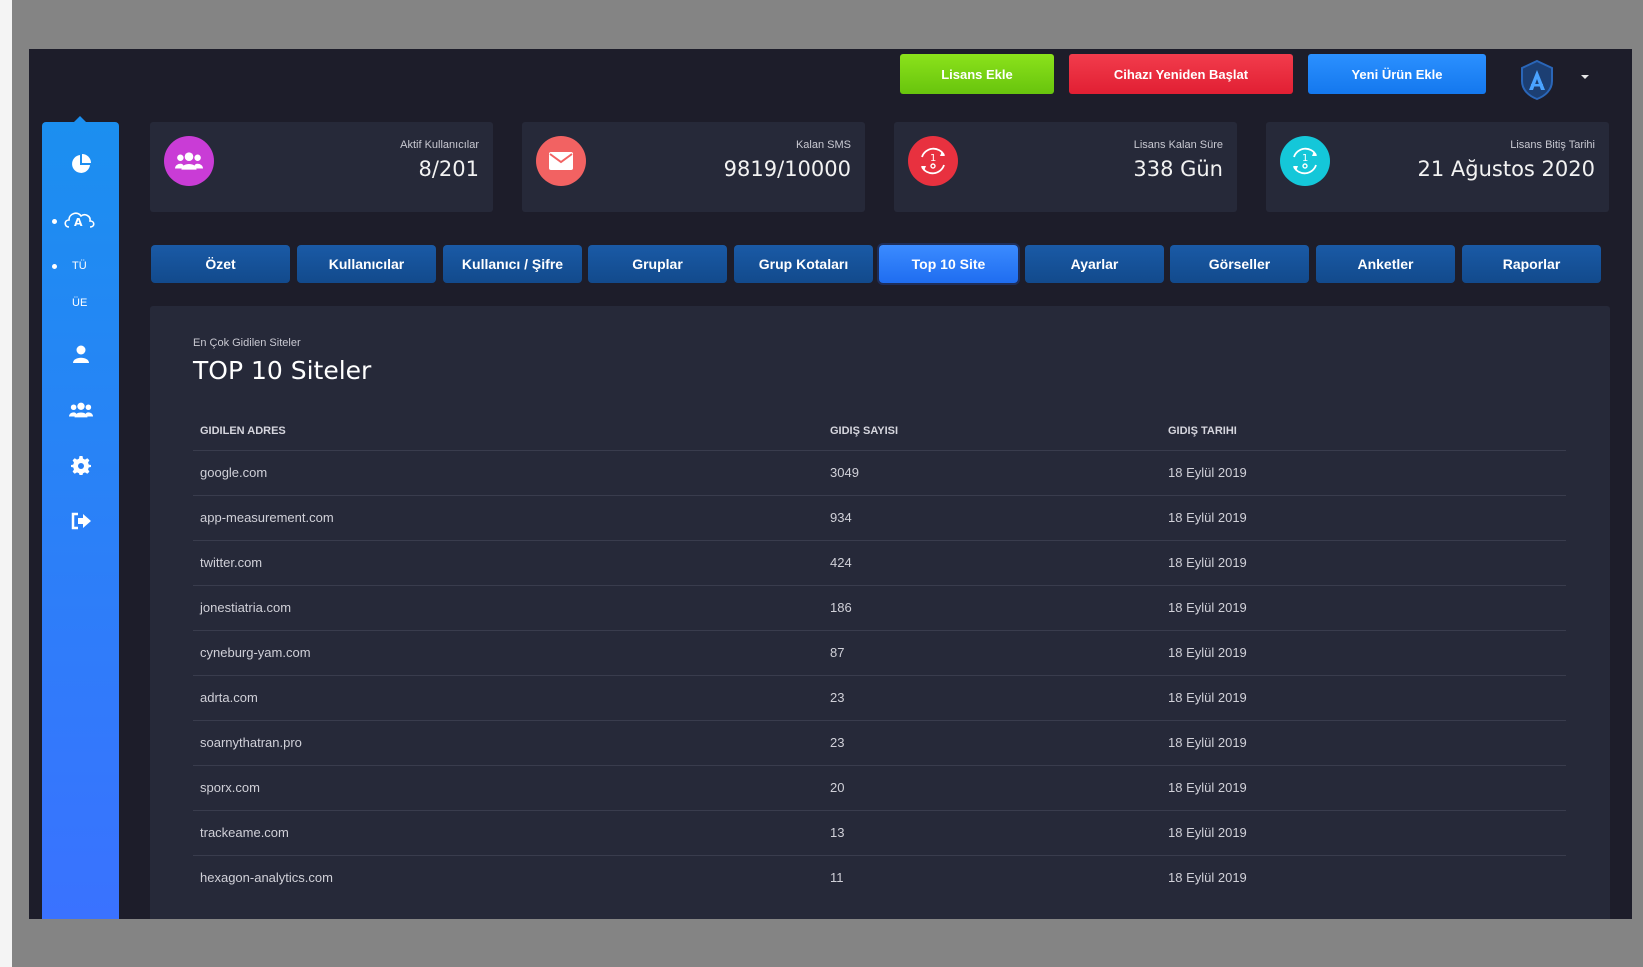 The height and width of the screenshot is (967, 1643). Describe the element at coordinates (1239, 264) in the screenshot. I see `tab-gorseller: Görseller` at that location.